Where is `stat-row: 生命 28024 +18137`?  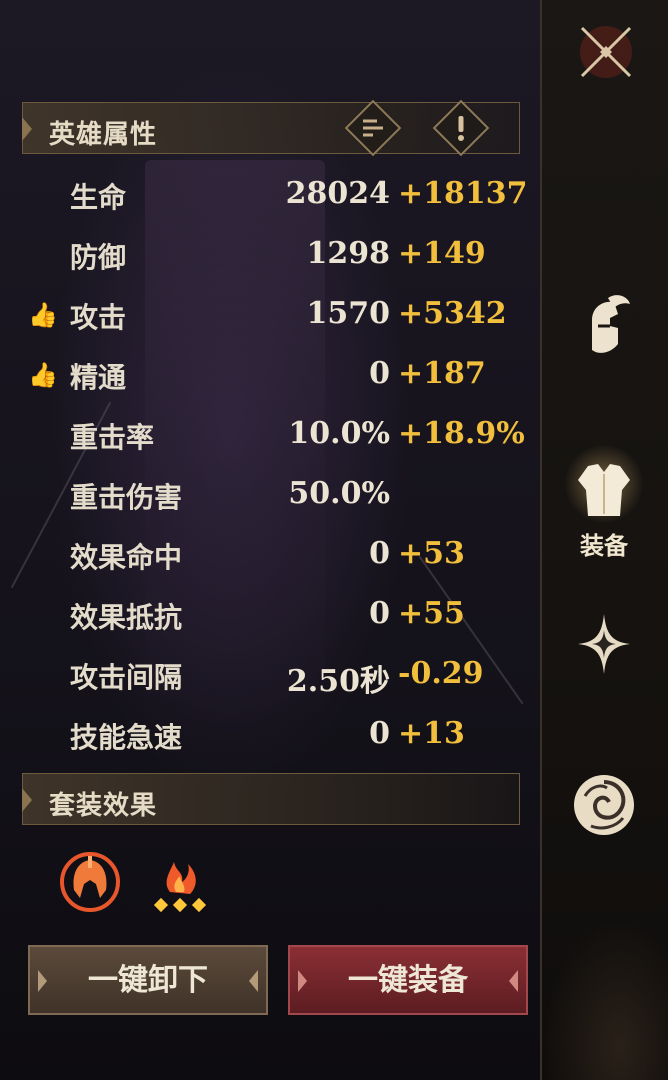 stat-row: 生命 28024 +18137 is located at coordinates (270, 194).